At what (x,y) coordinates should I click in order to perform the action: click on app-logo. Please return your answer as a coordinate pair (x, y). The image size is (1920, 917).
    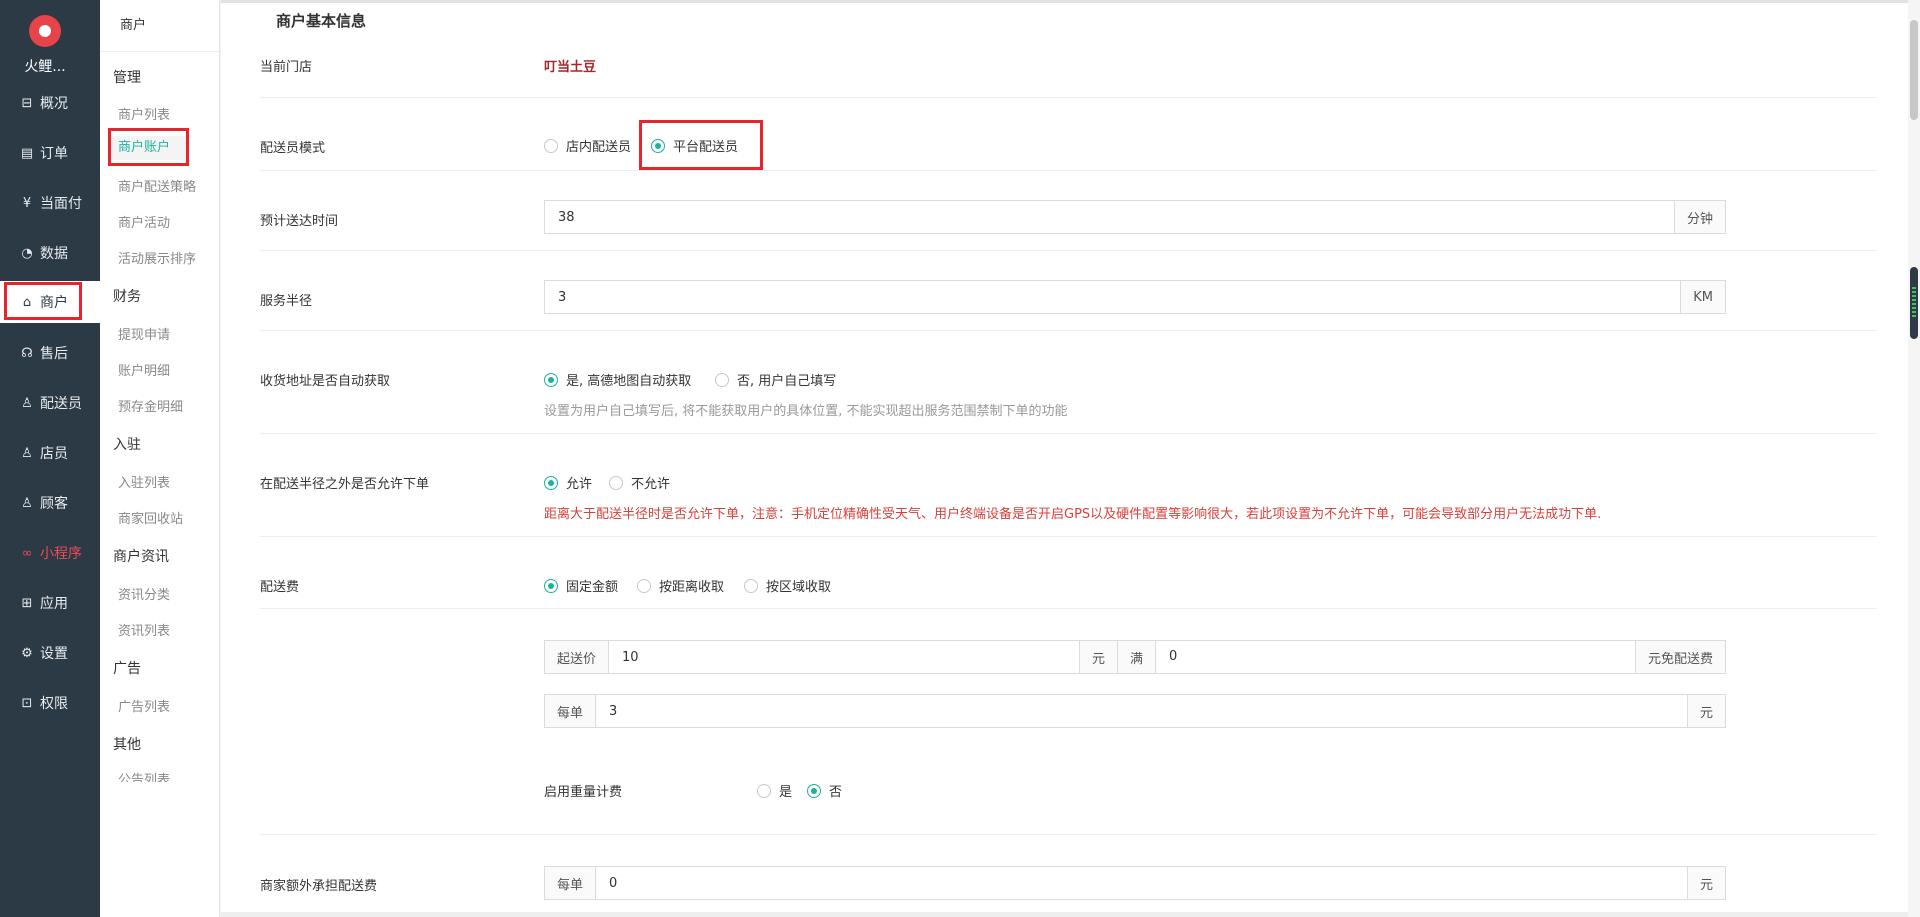
    Looking at the image, I should click on (45, 31).